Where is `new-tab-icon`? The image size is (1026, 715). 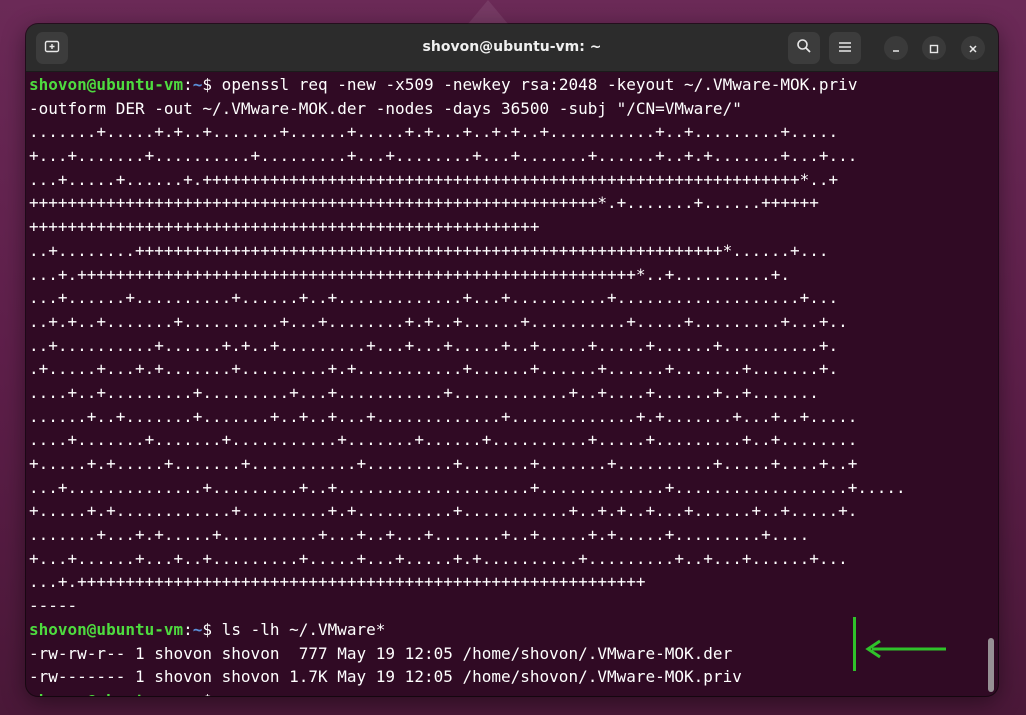 new-tab-icon is located at coordinates (52, 48).